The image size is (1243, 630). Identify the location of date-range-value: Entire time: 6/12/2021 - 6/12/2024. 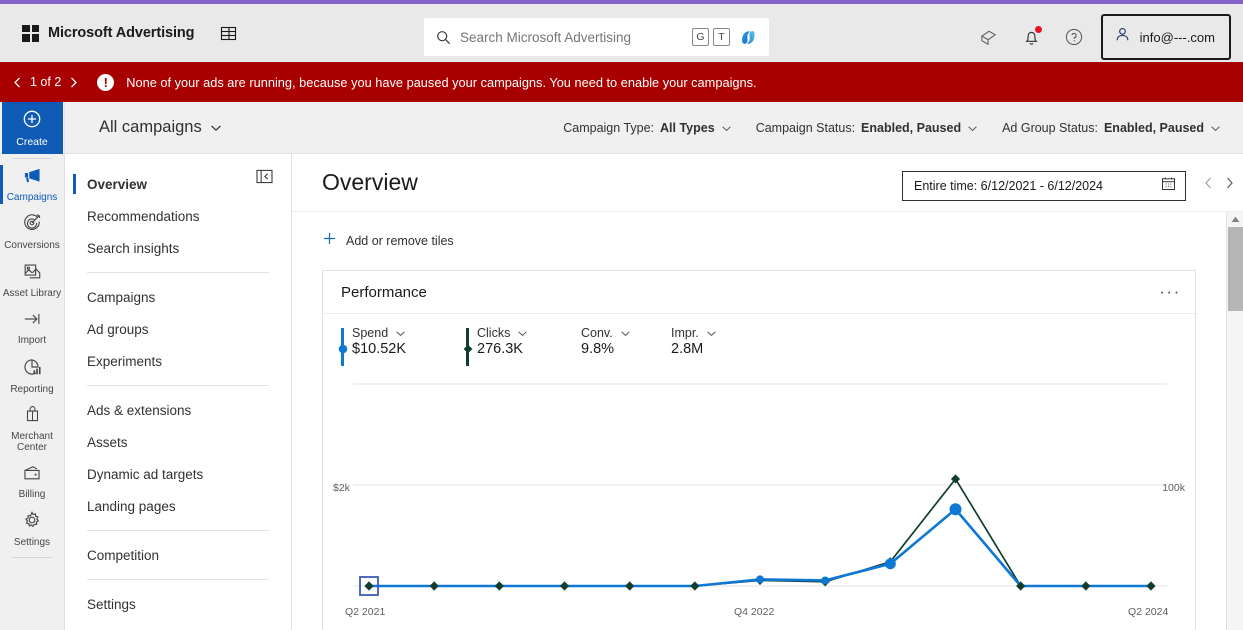
(1009, 186).